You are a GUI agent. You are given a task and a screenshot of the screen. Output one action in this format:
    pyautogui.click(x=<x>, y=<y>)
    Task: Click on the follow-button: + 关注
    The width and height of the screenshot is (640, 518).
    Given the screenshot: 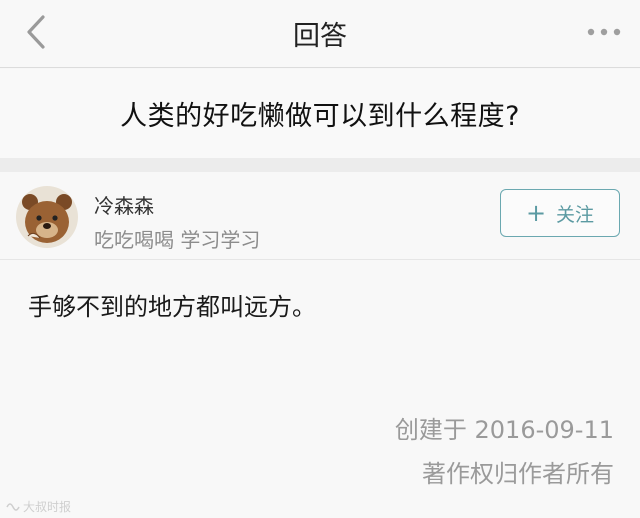 What is the action you would take?
    pyautogui.click(x=560, y=213)
    